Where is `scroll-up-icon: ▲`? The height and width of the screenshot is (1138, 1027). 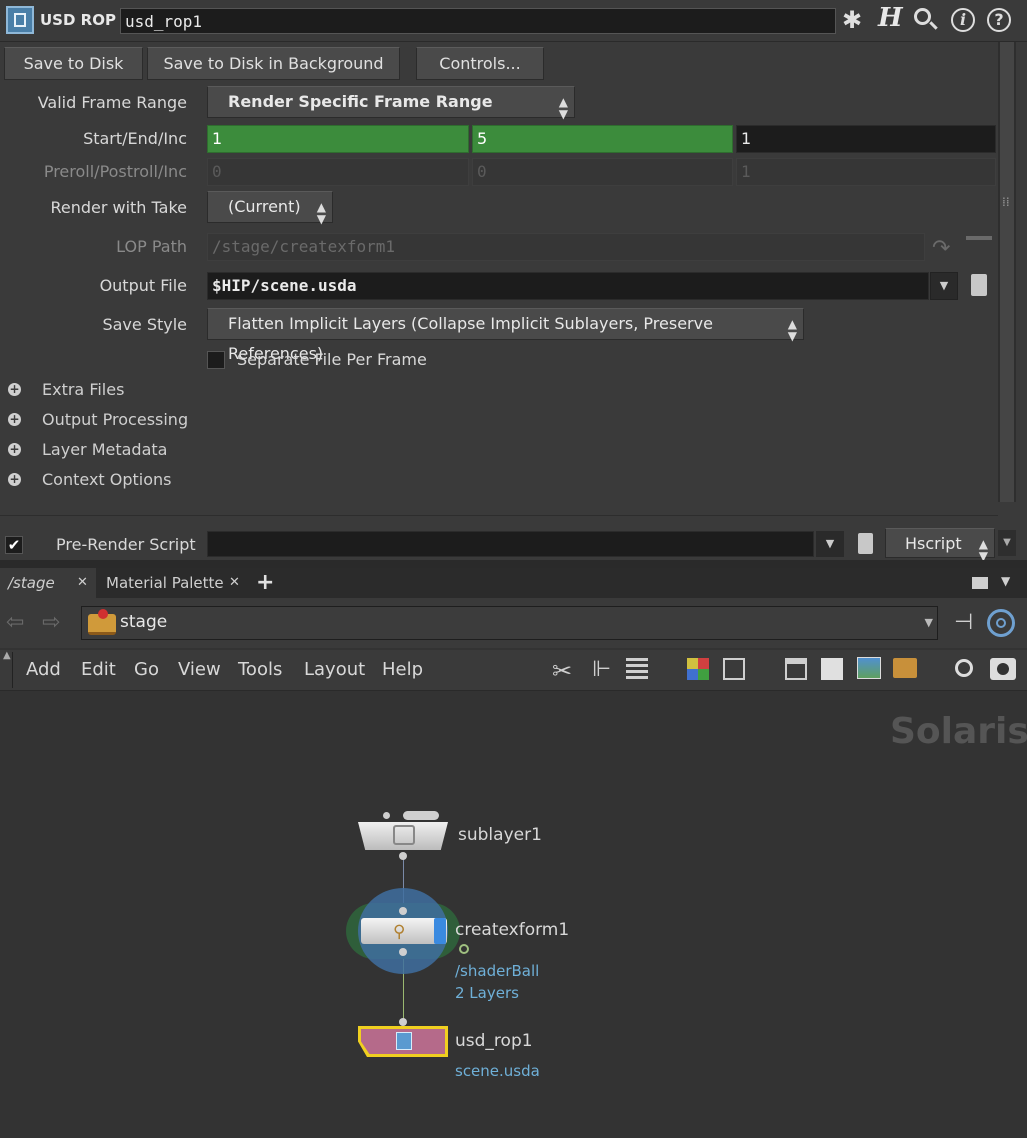
scroll-up-icon: ▲ is located at coordinates (7, 655).